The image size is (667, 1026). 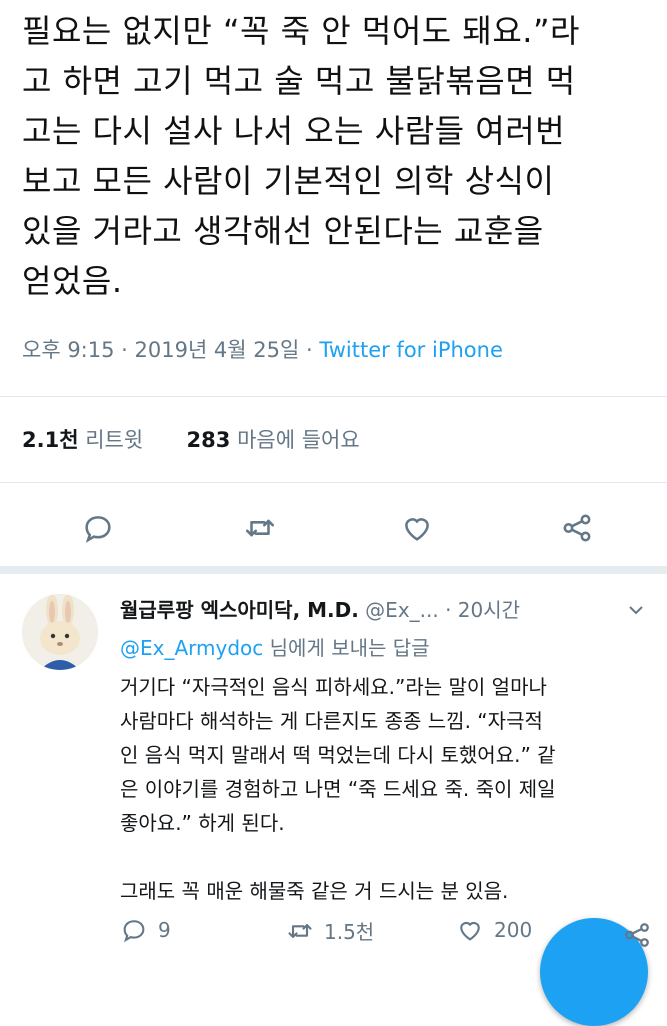 I want to click on share-button, so click(x=577, y=528).